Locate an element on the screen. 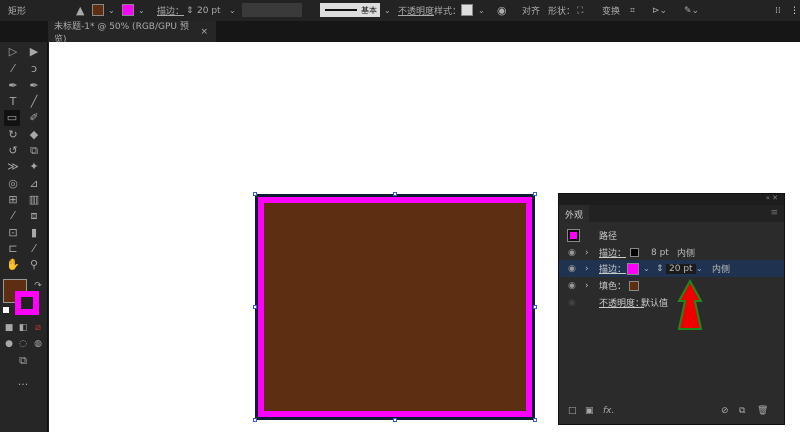  eraser-icon: ◆ is located at coordinates (34, 135).